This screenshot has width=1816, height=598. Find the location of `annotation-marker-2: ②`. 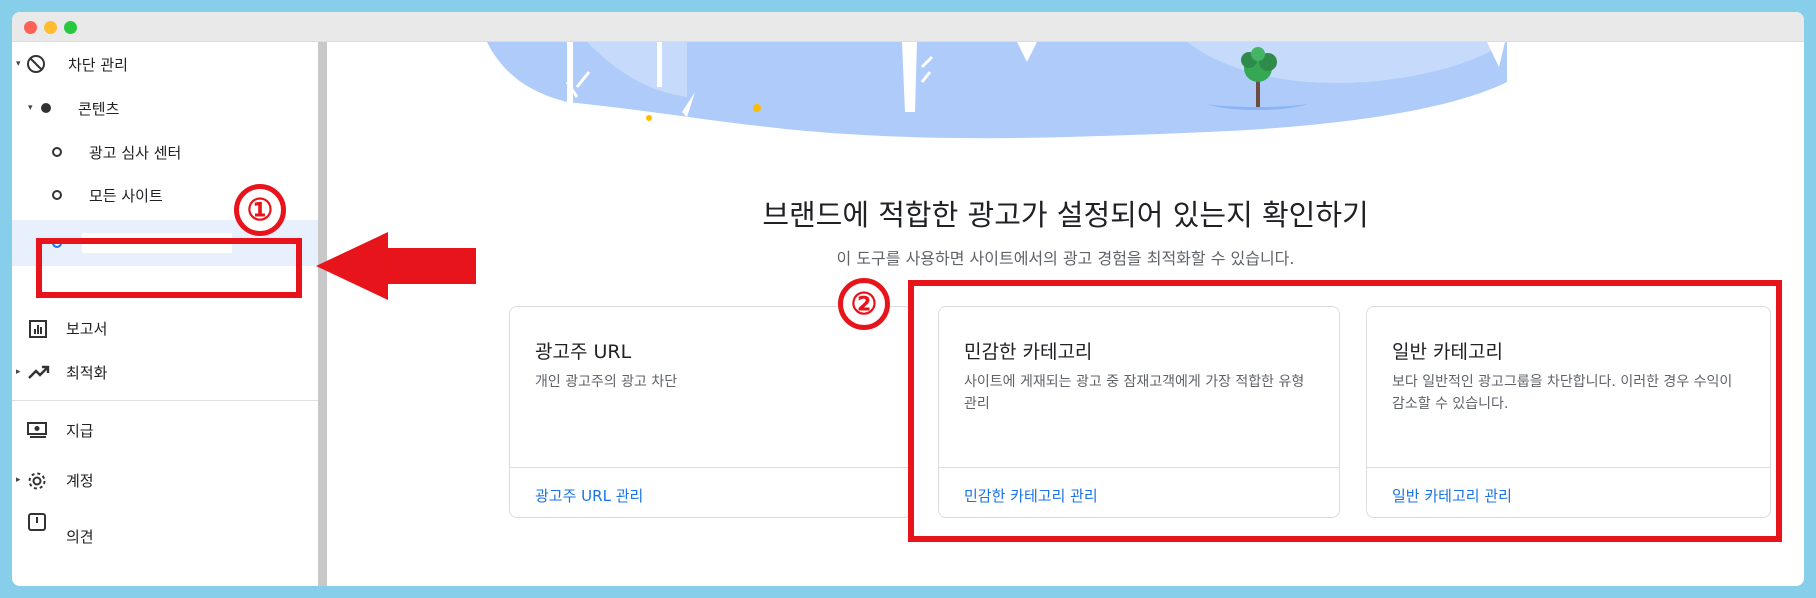

annotation-marker-2: ② is located at coordinates (864, 304).